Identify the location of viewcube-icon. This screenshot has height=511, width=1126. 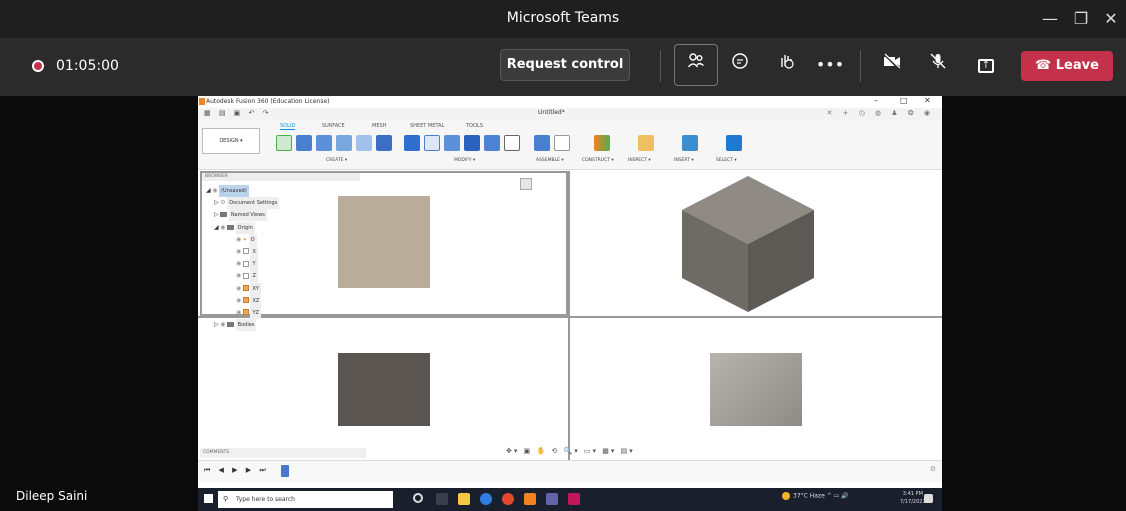
(526, 184).